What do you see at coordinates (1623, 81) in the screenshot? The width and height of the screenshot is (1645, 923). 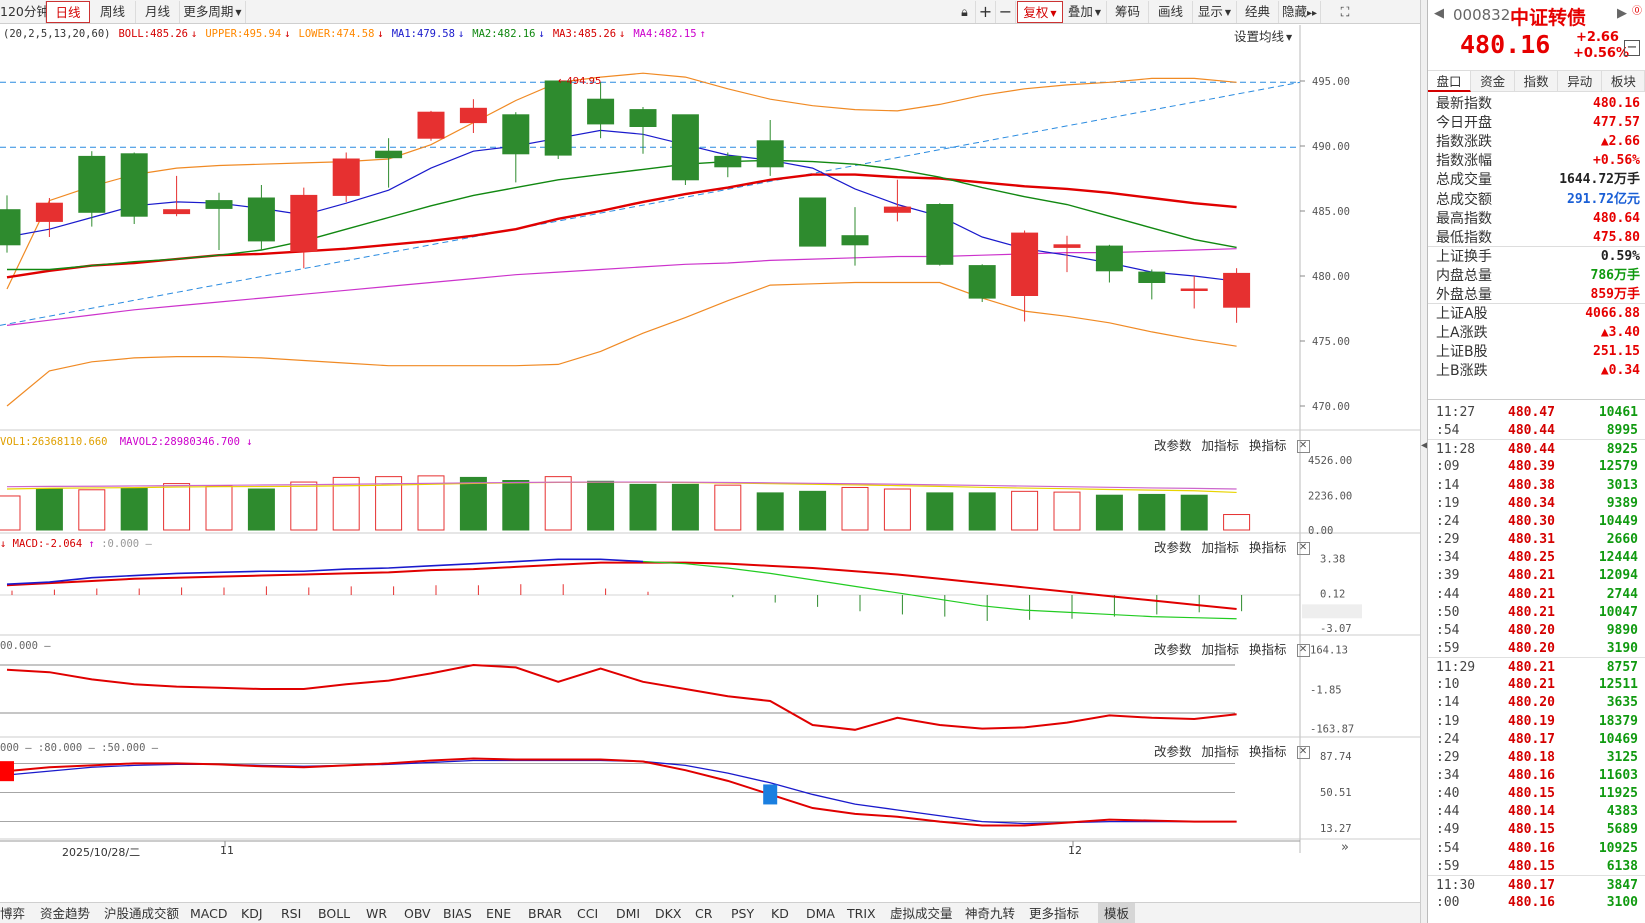 I see `quote-tab: 板块` at bounding box center [1623, 81].